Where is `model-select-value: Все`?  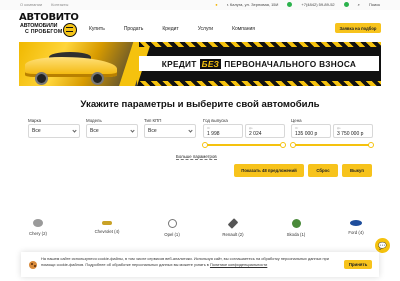 model-select-value: Все is located at coordinates (94, 131).